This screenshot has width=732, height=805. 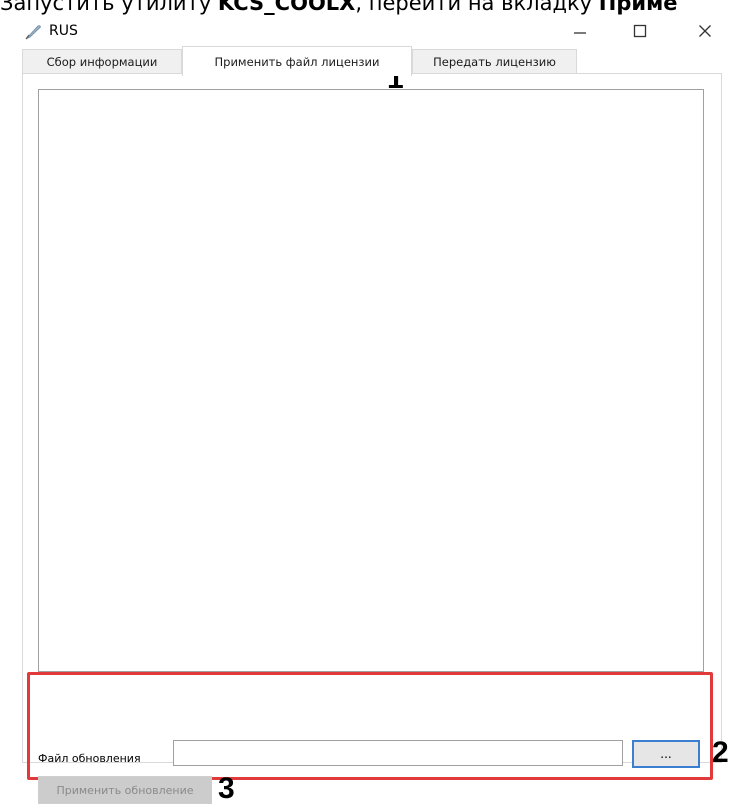 I want to click on instruction-part: Запустить утилиту, so click(x=109, y=7).